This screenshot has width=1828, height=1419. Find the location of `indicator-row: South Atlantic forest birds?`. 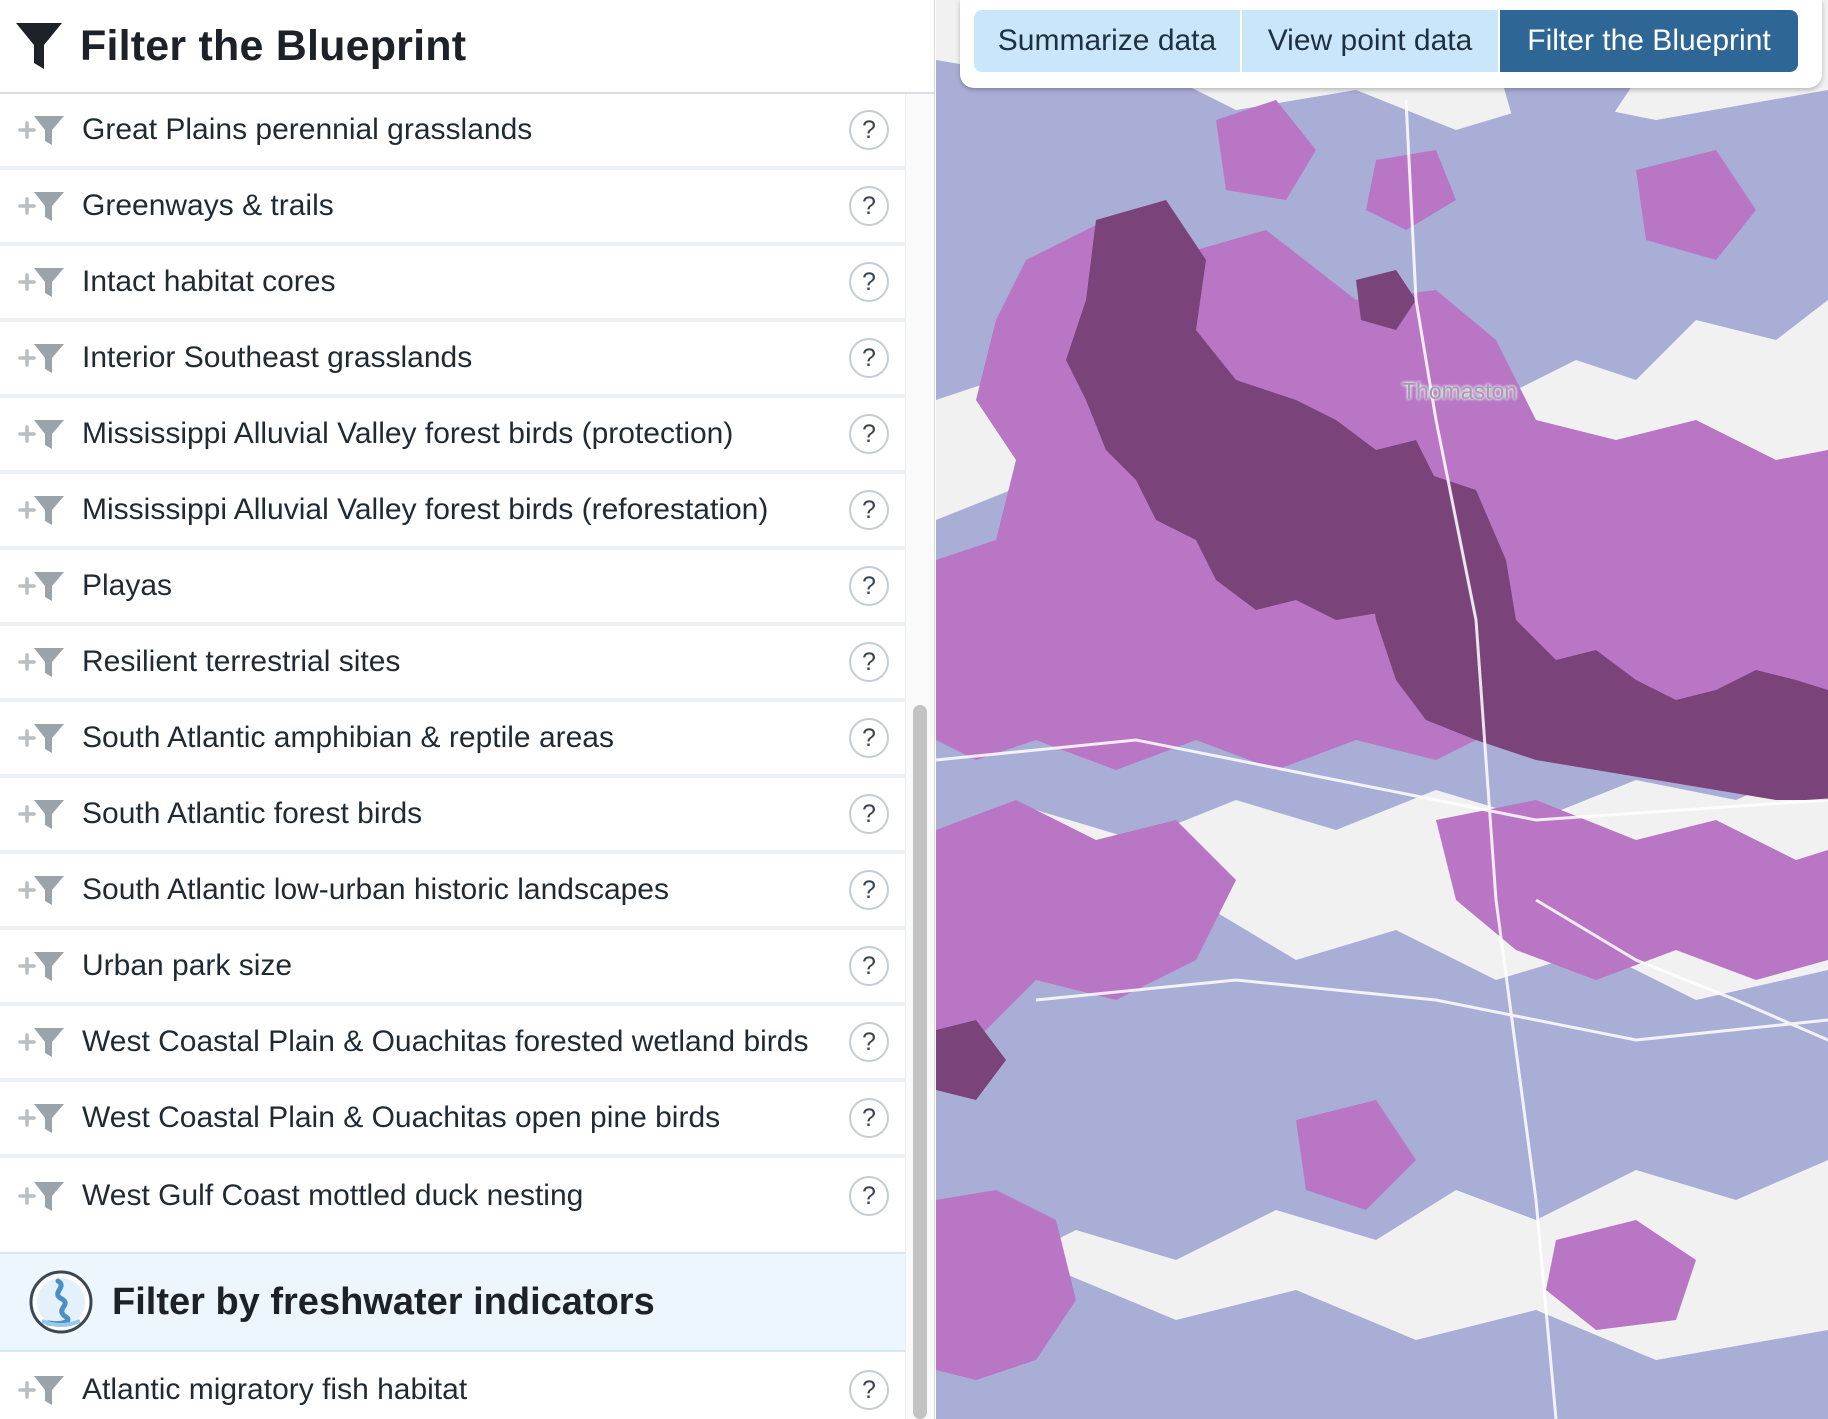

indicator-row: South Atlantic forest birds? is located at coordinates (452, 816).